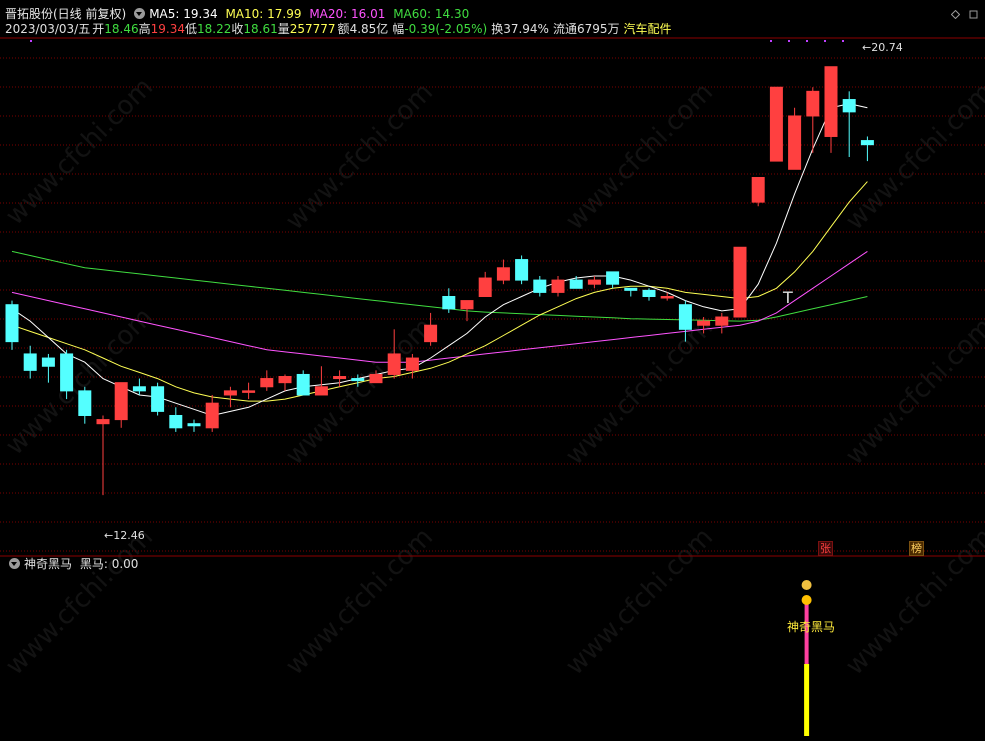 This screenshot has width=985, height=741. What do you see at coordinates (564, 29) in the screenshot?
I see `float-label: 流通` at bounding box center [564, 29].